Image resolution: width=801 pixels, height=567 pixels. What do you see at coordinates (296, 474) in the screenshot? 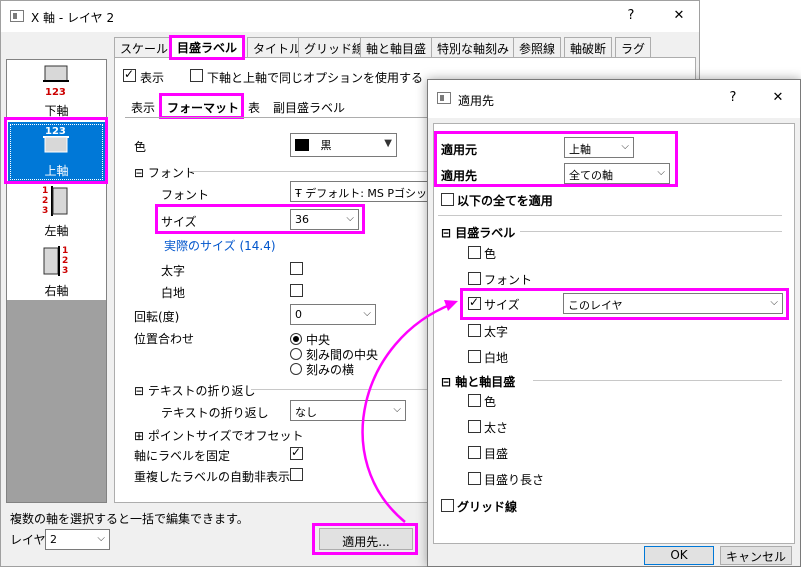
I see `auto-hide-checkbox` at bounding box center [296, 474].